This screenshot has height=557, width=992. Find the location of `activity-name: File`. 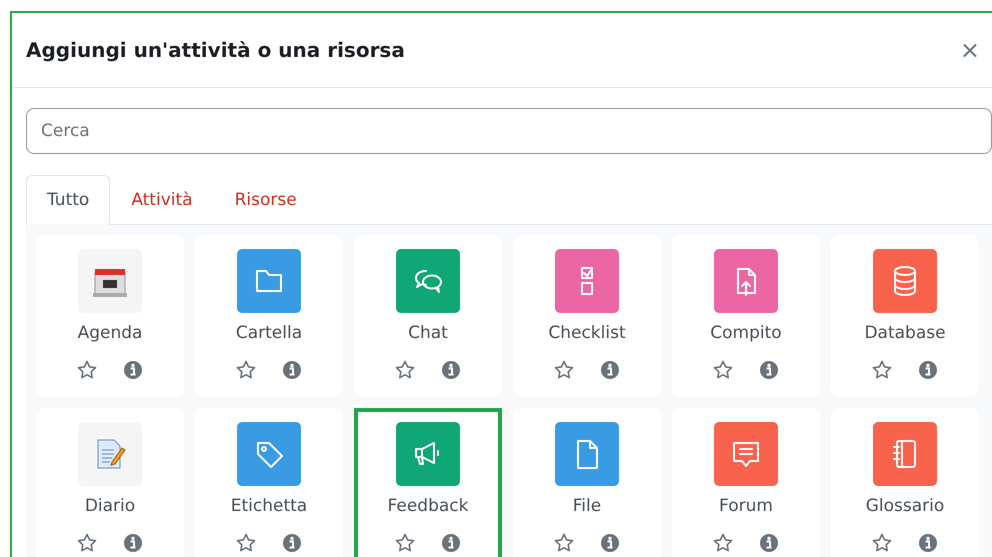

activity-name: File is located at coordinates (587, 506).